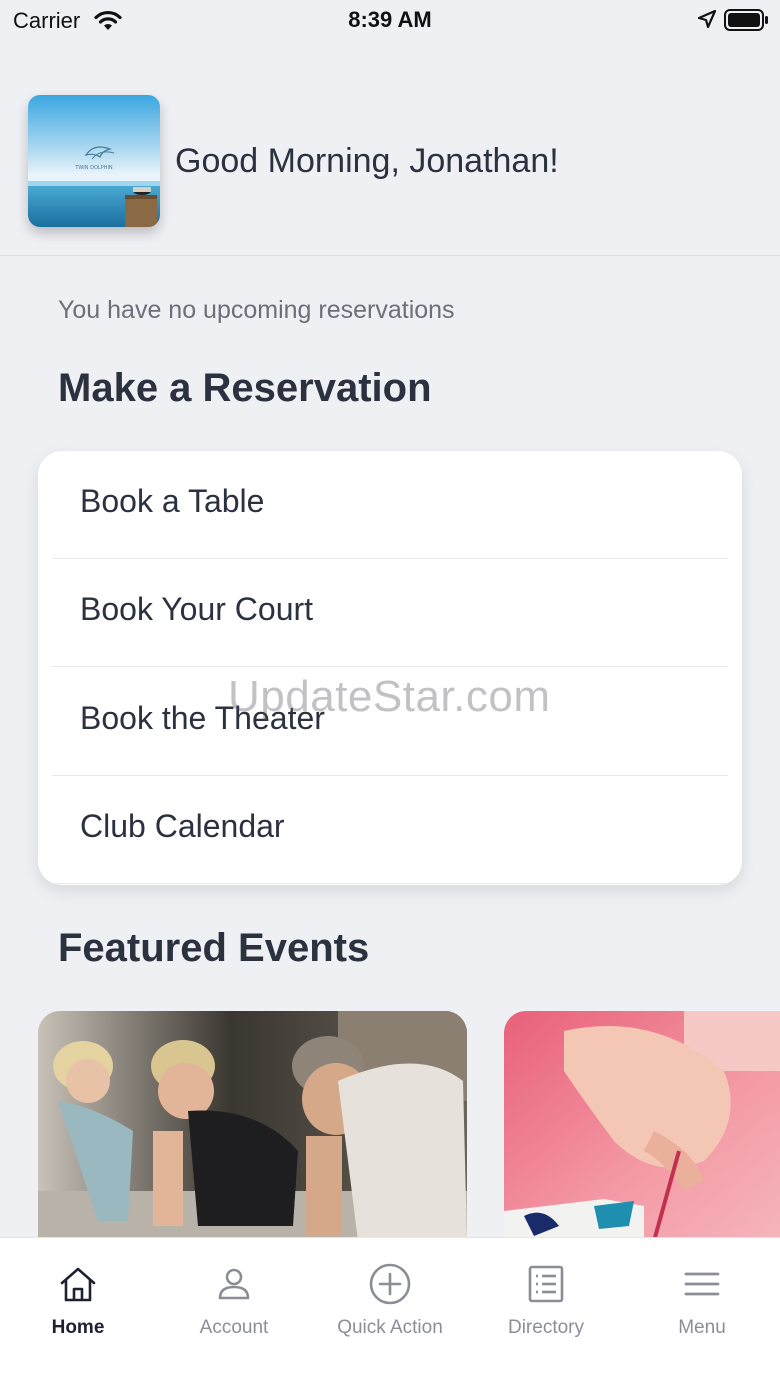  Describe the element at coordinates (545, 1327) in the screenshot. I see `tab-directory-label: Directory` at that location.